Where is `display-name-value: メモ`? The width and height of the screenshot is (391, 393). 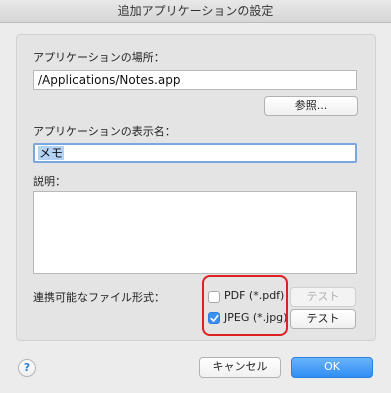 display-name-value: メモ is located at coordinates (51, 153).